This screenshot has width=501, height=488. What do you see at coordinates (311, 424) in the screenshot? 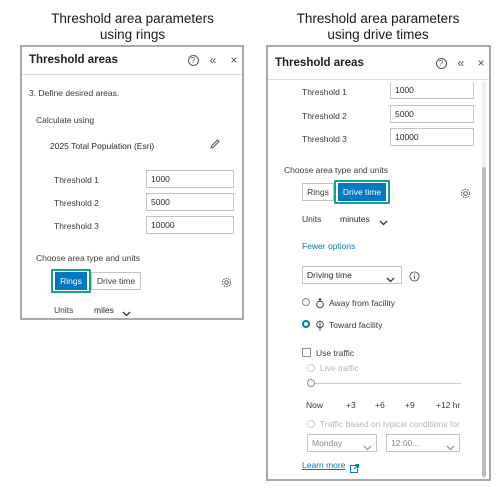
I see `typical-traffic-radio` at bounding box center [311, 424].